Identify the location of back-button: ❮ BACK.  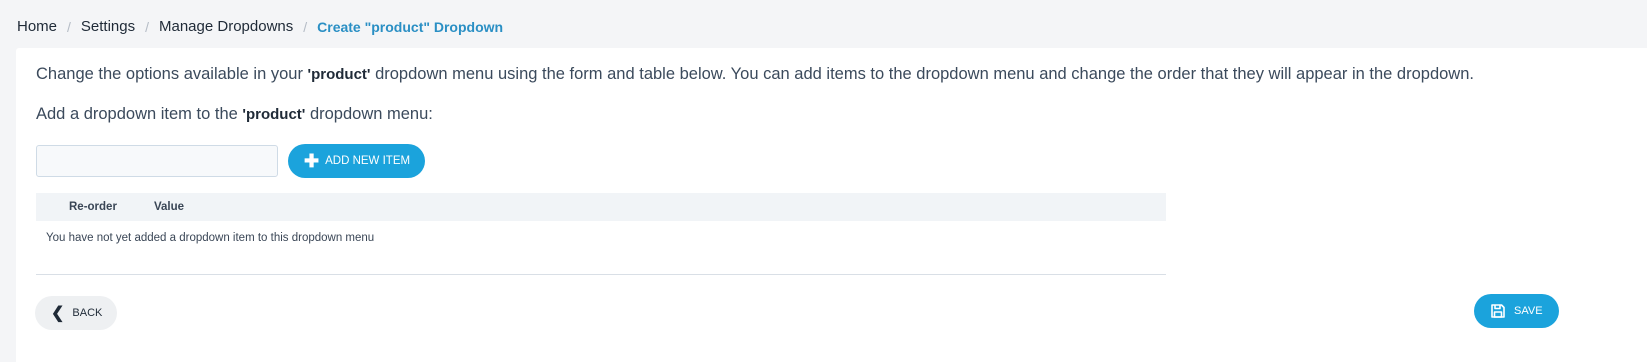
(76, 313).